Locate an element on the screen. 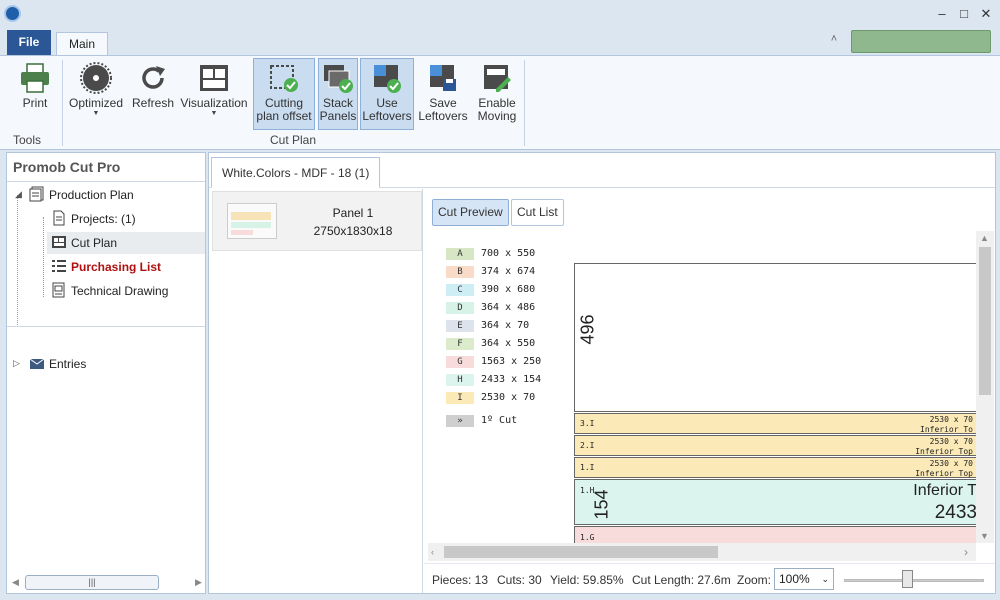 The image size is (1000, 600). vertical-scrollbar: ▲ ▼ is located at coordinates (985, 387).